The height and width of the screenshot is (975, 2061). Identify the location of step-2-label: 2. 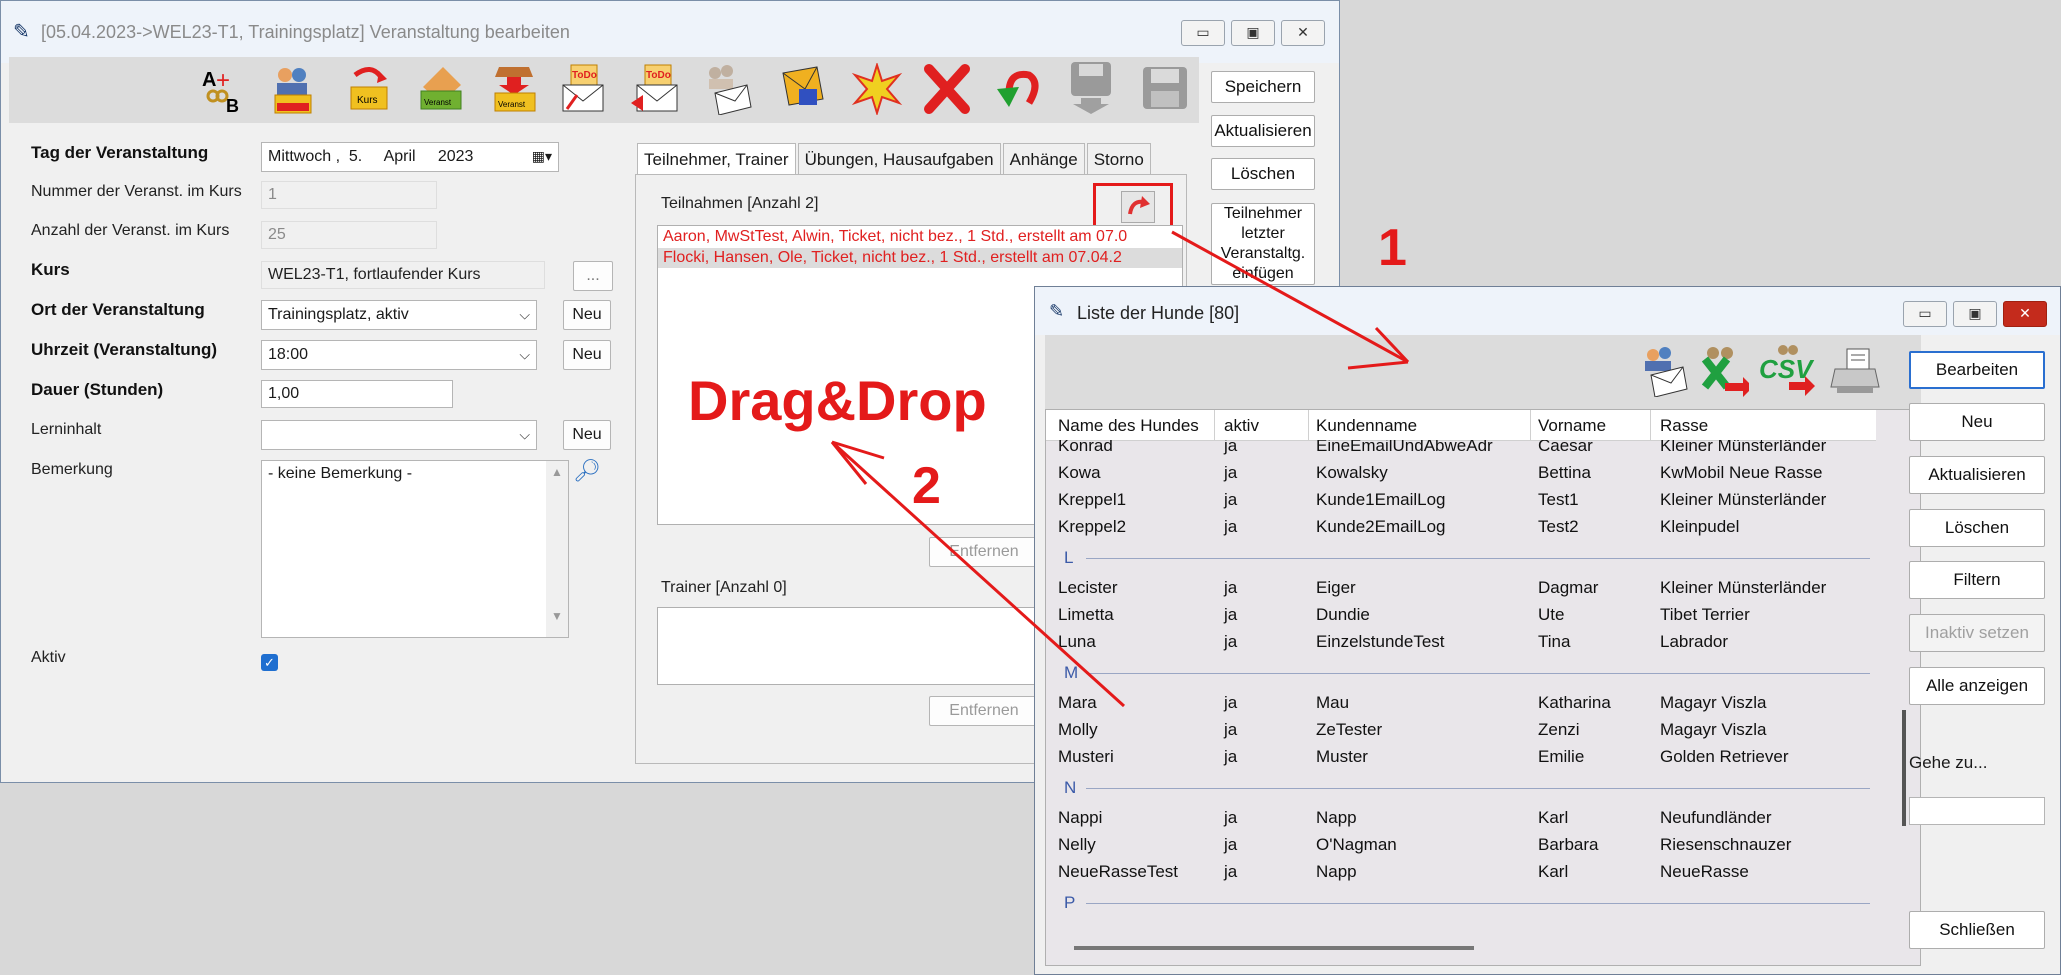
(926, 486).